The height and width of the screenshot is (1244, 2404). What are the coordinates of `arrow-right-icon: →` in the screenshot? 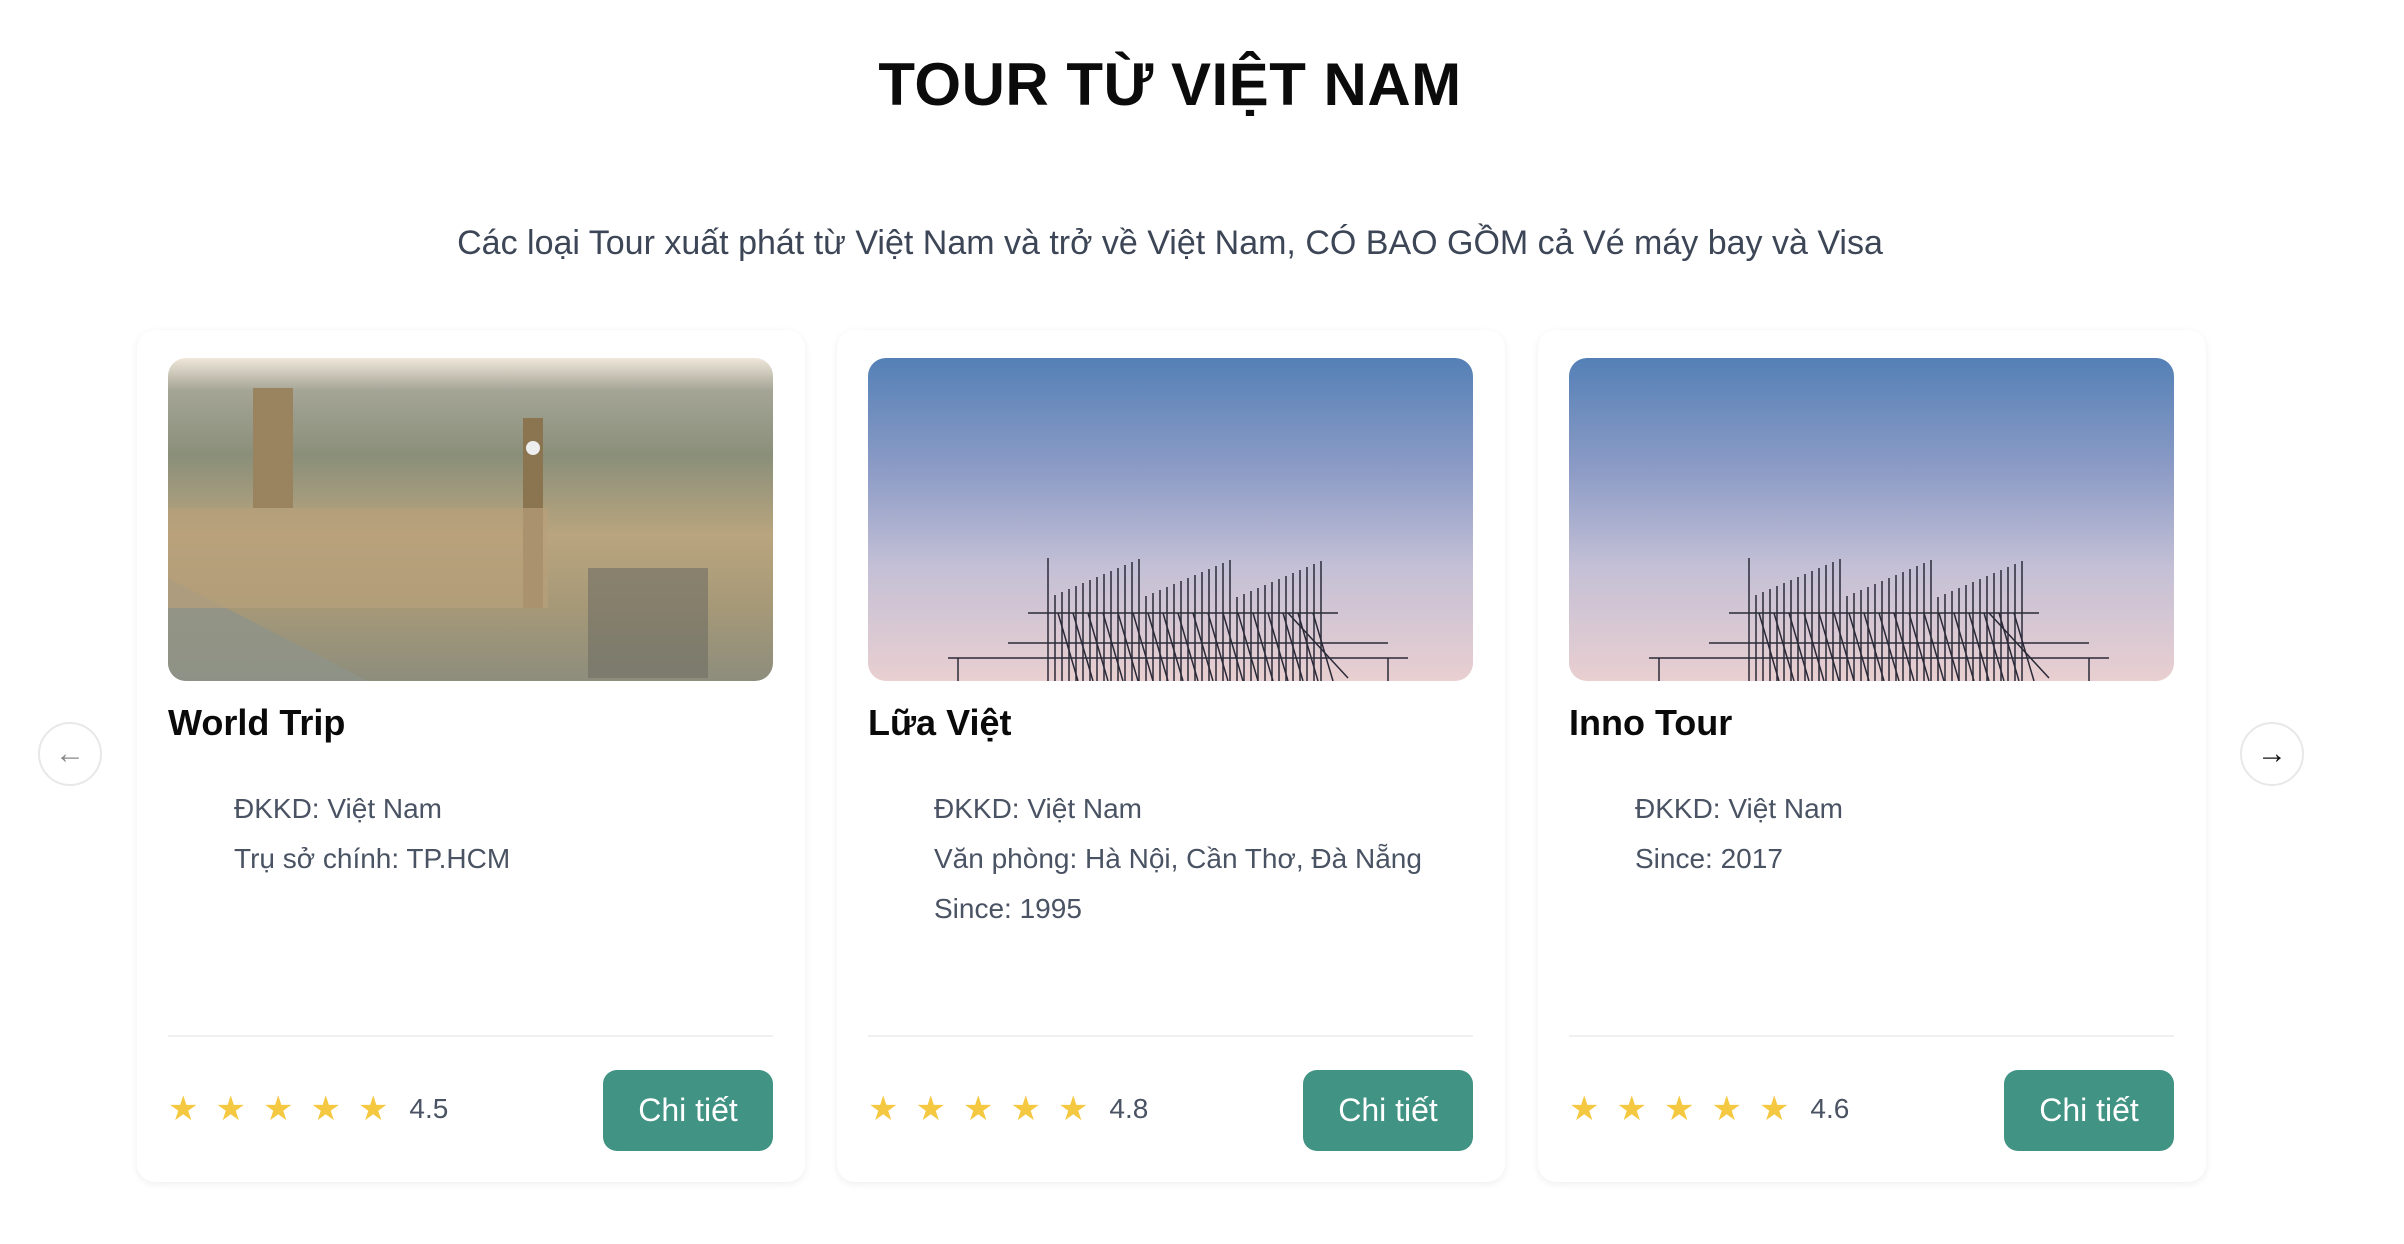 It's located at (2272, 753).